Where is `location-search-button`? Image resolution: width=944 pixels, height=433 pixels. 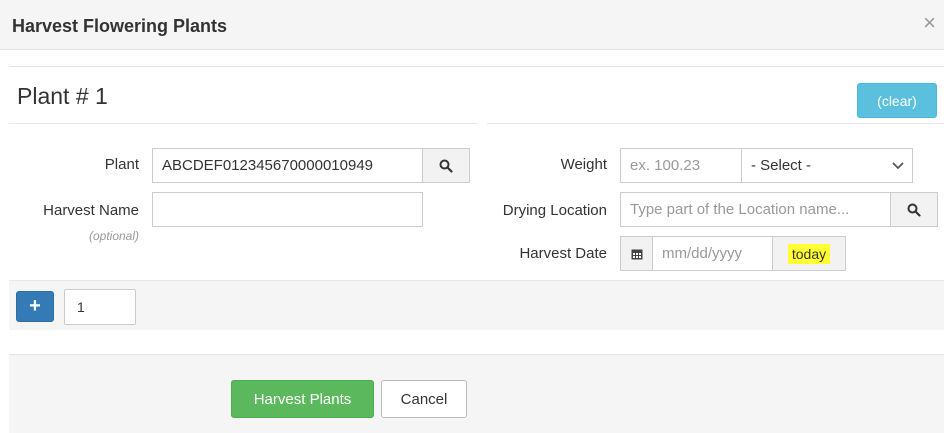
location-search-button is located at coordinates (914, 209).